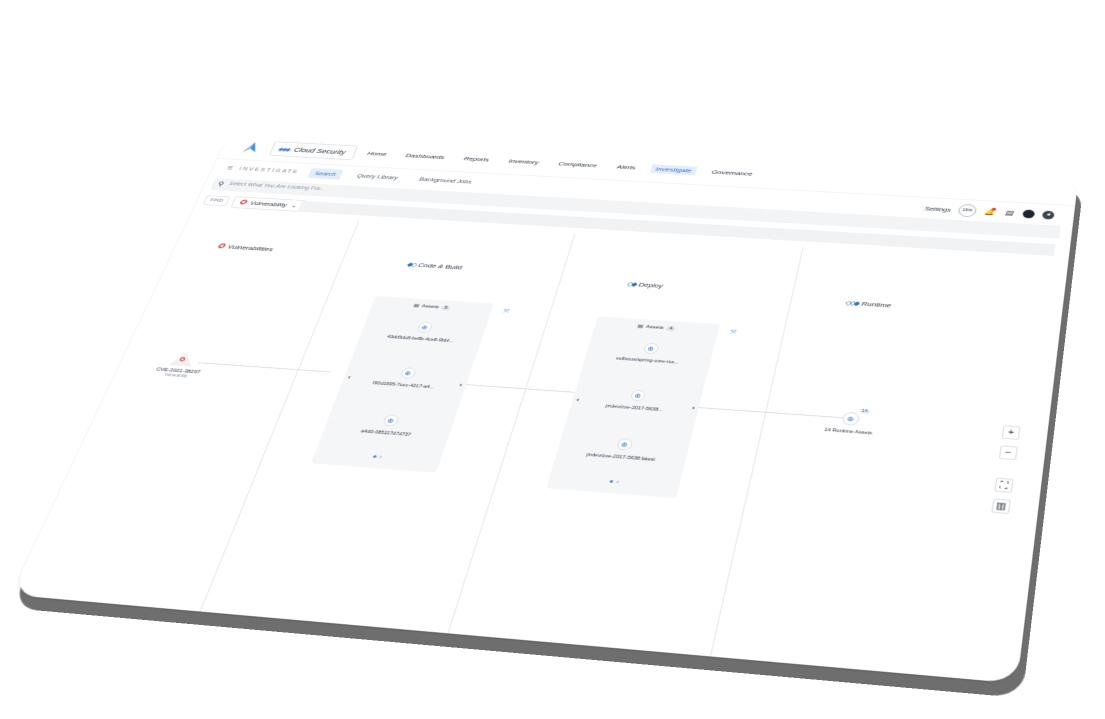 This screenshot has width=1105, height=719. Describe the element at coordinates (1011, 432) in the screenshot. I see `zoom-in-button: +` at that location.